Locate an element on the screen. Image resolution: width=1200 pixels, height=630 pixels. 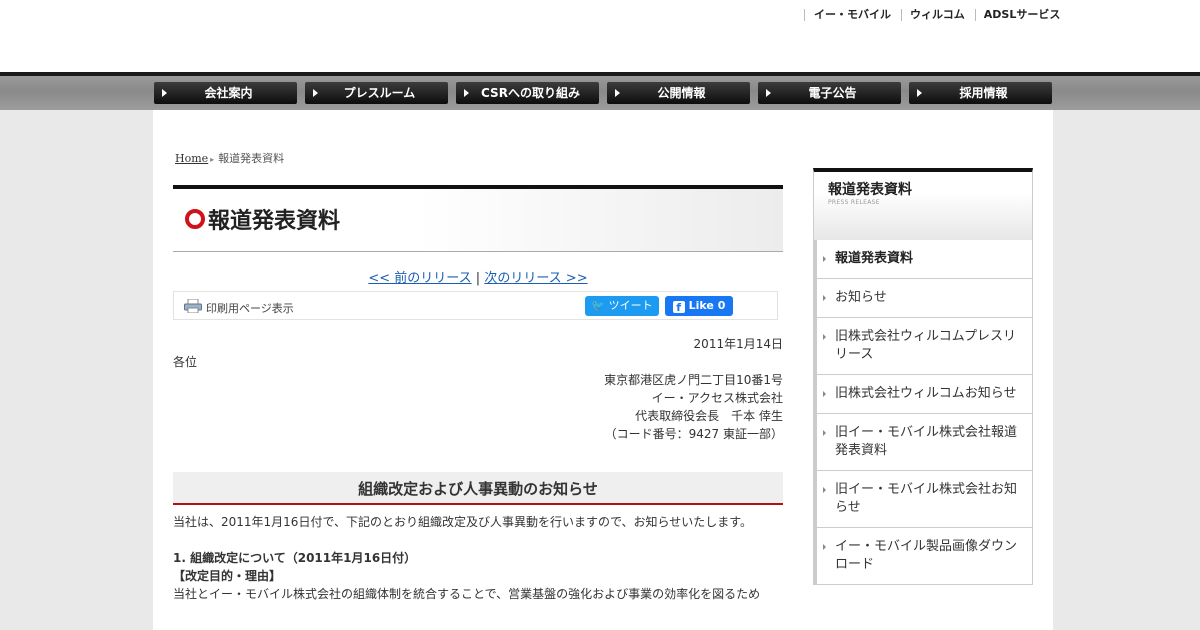
facebook-icon: f is located at coordinates (678, 307).